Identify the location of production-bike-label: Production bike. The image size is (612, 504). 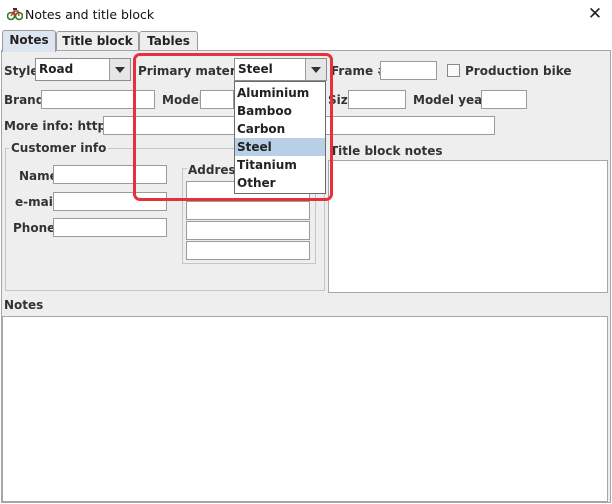
(518, 71).